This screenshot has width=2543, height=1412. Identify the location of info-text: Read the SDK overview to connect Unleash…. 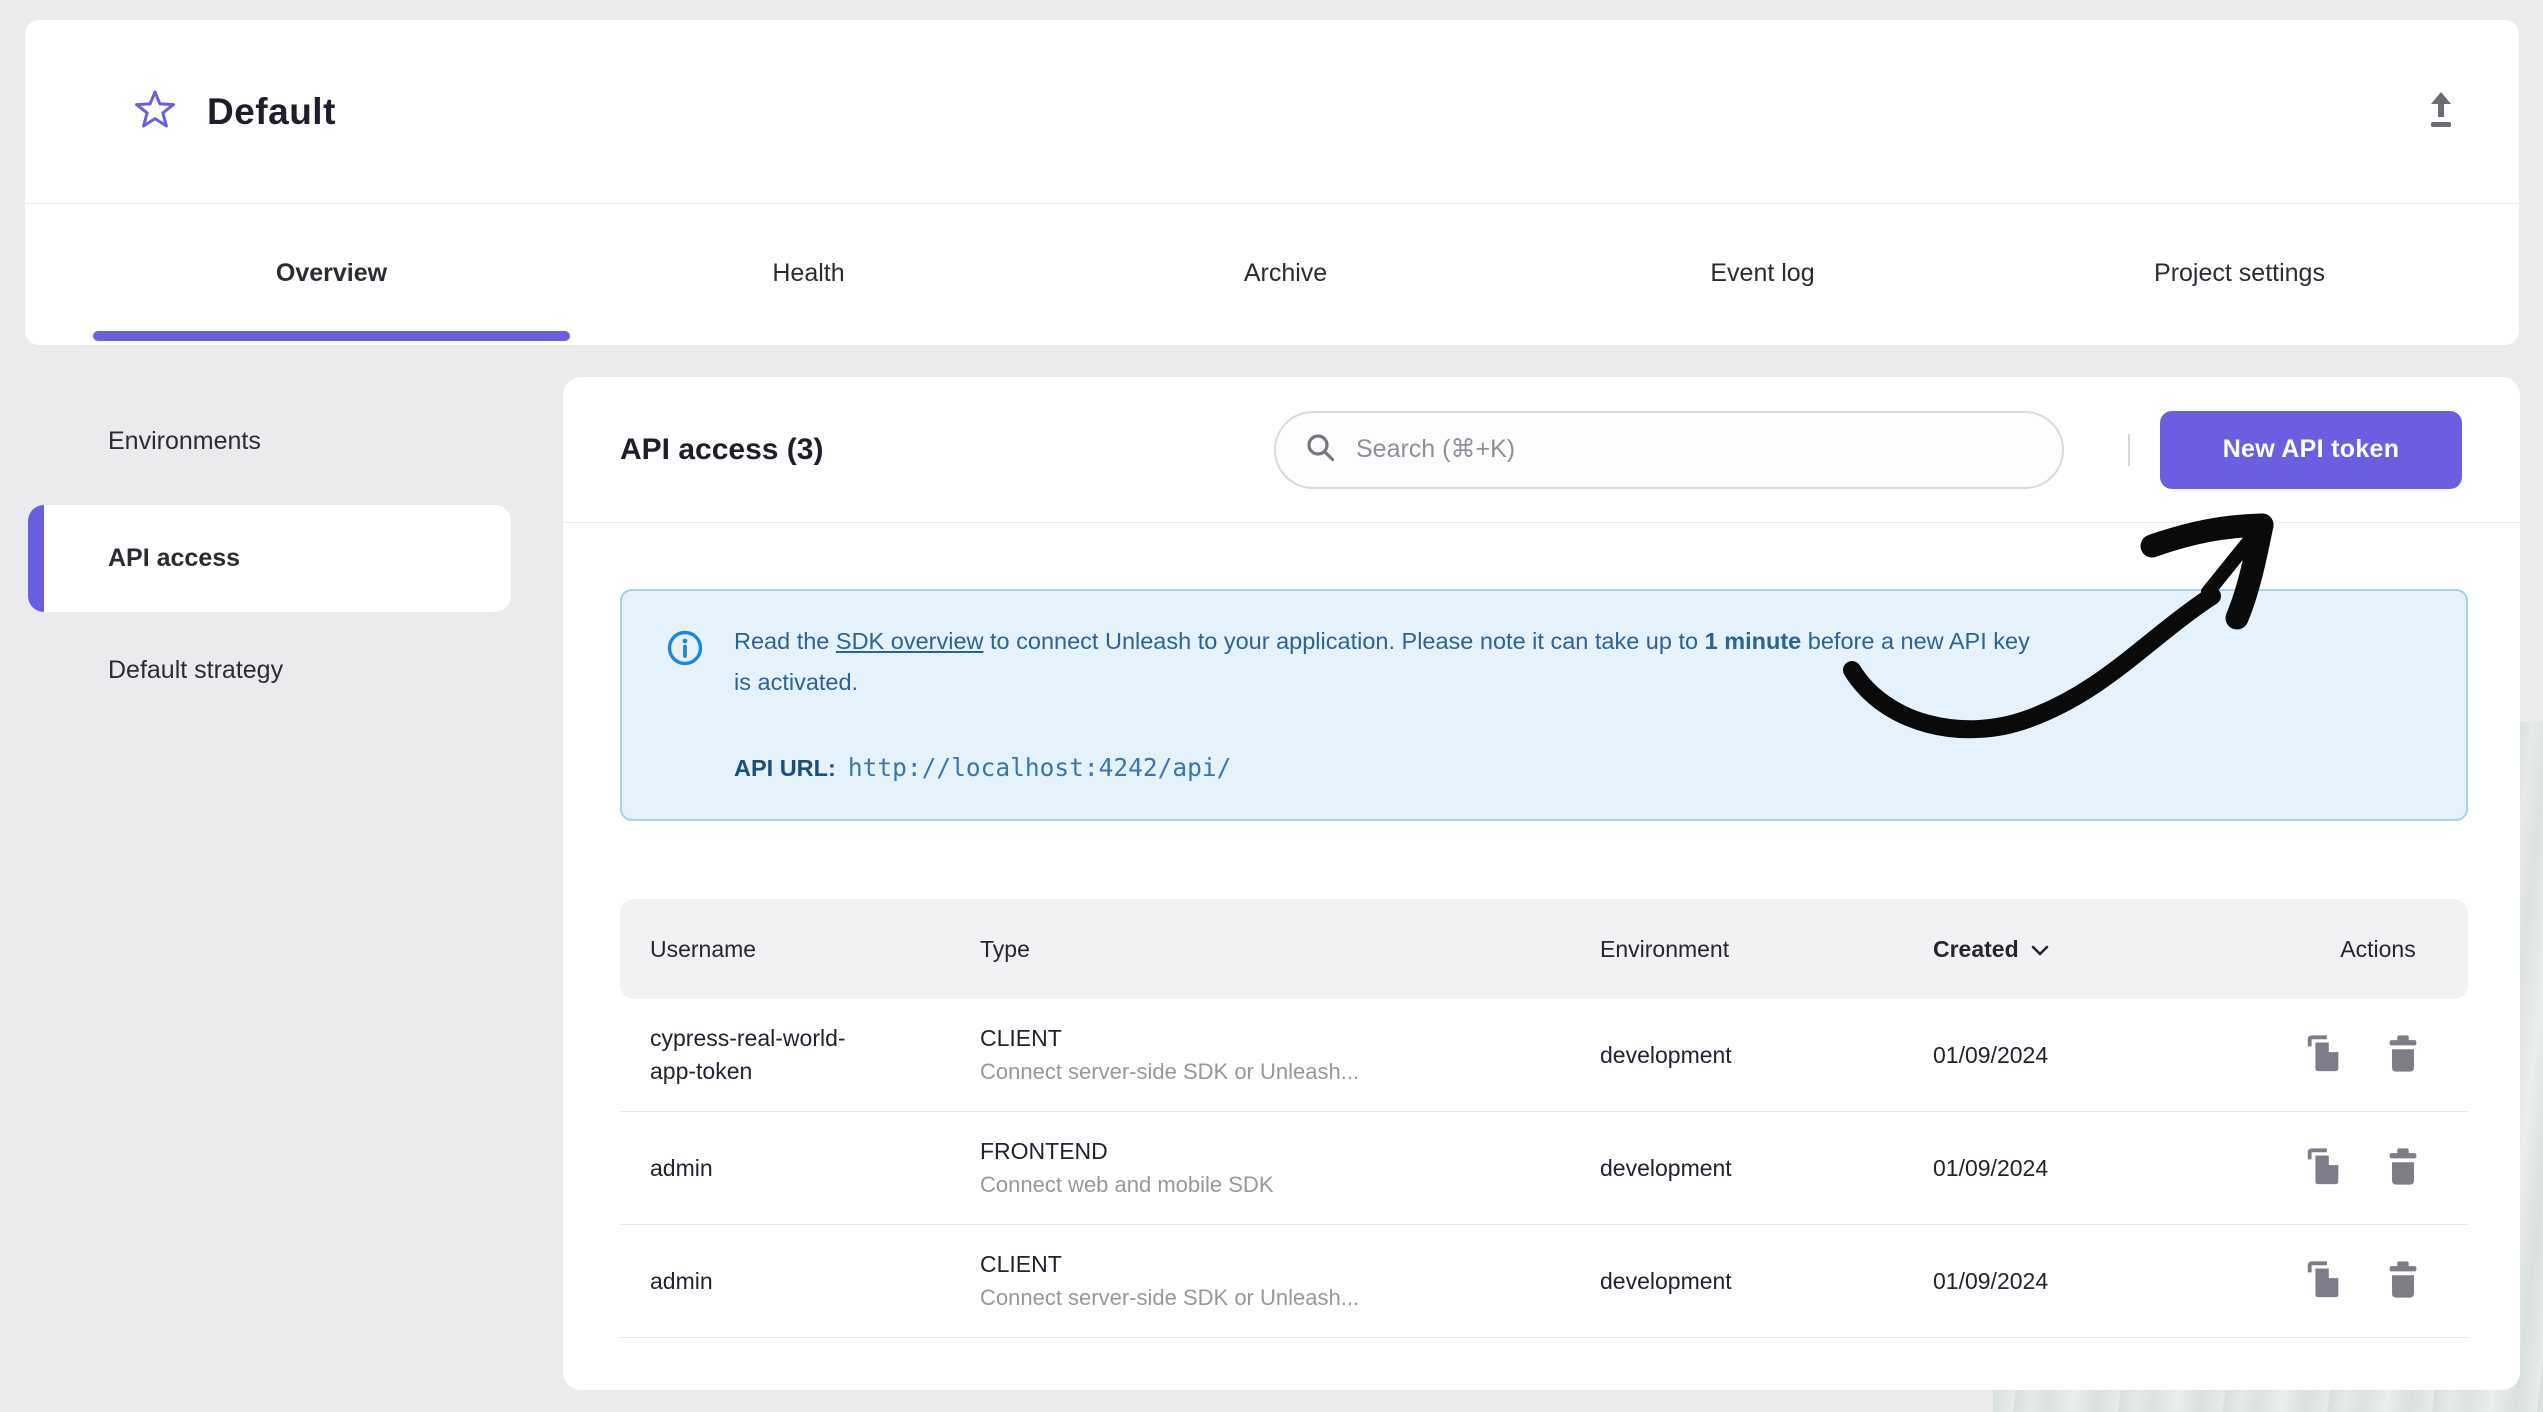
(1382, 705).